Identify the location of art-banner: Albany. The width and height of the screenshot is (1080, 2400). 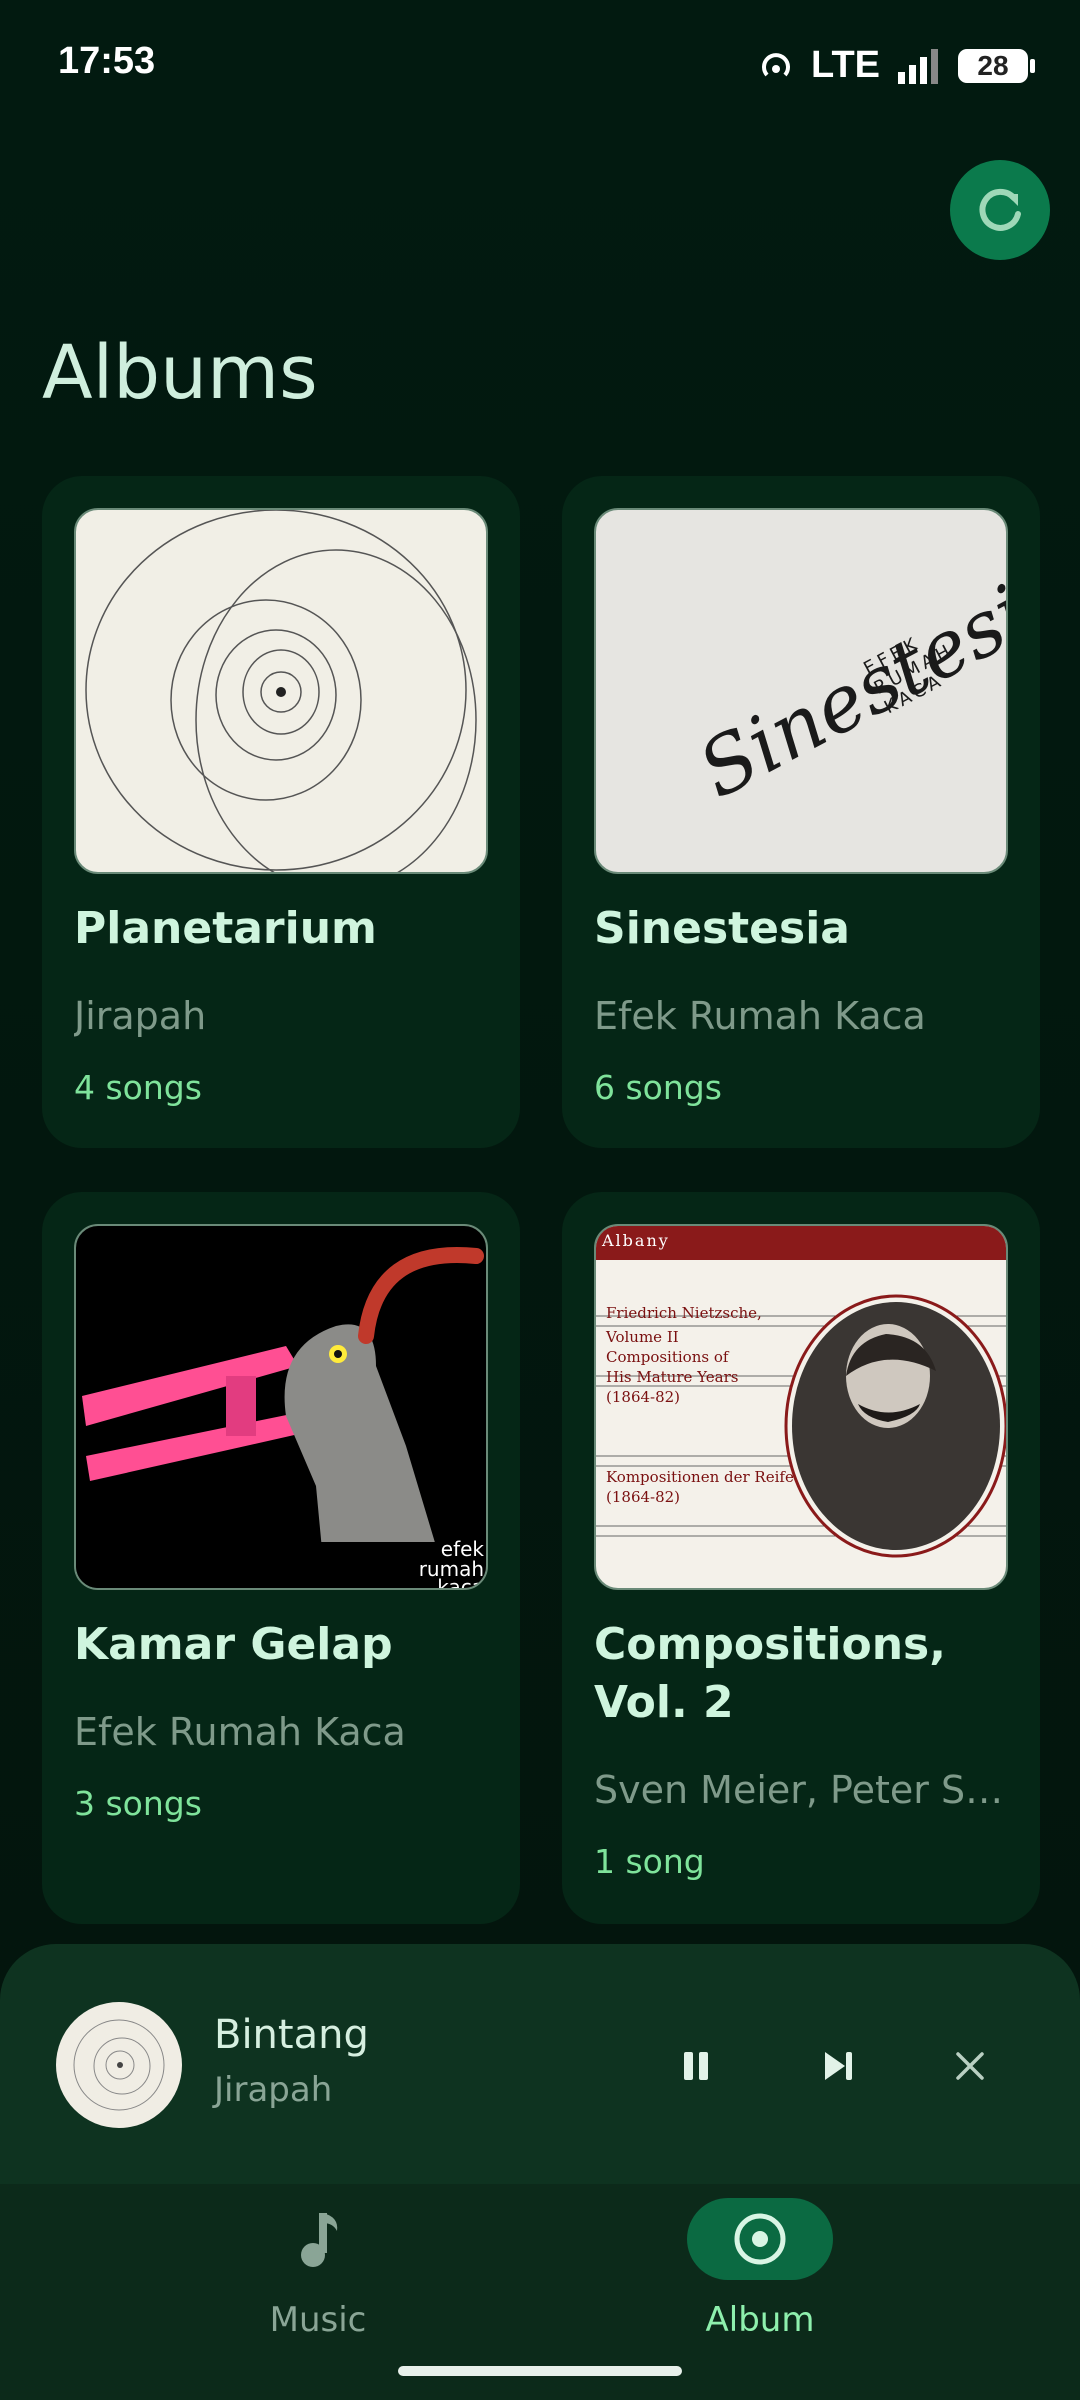
(635, 1240).